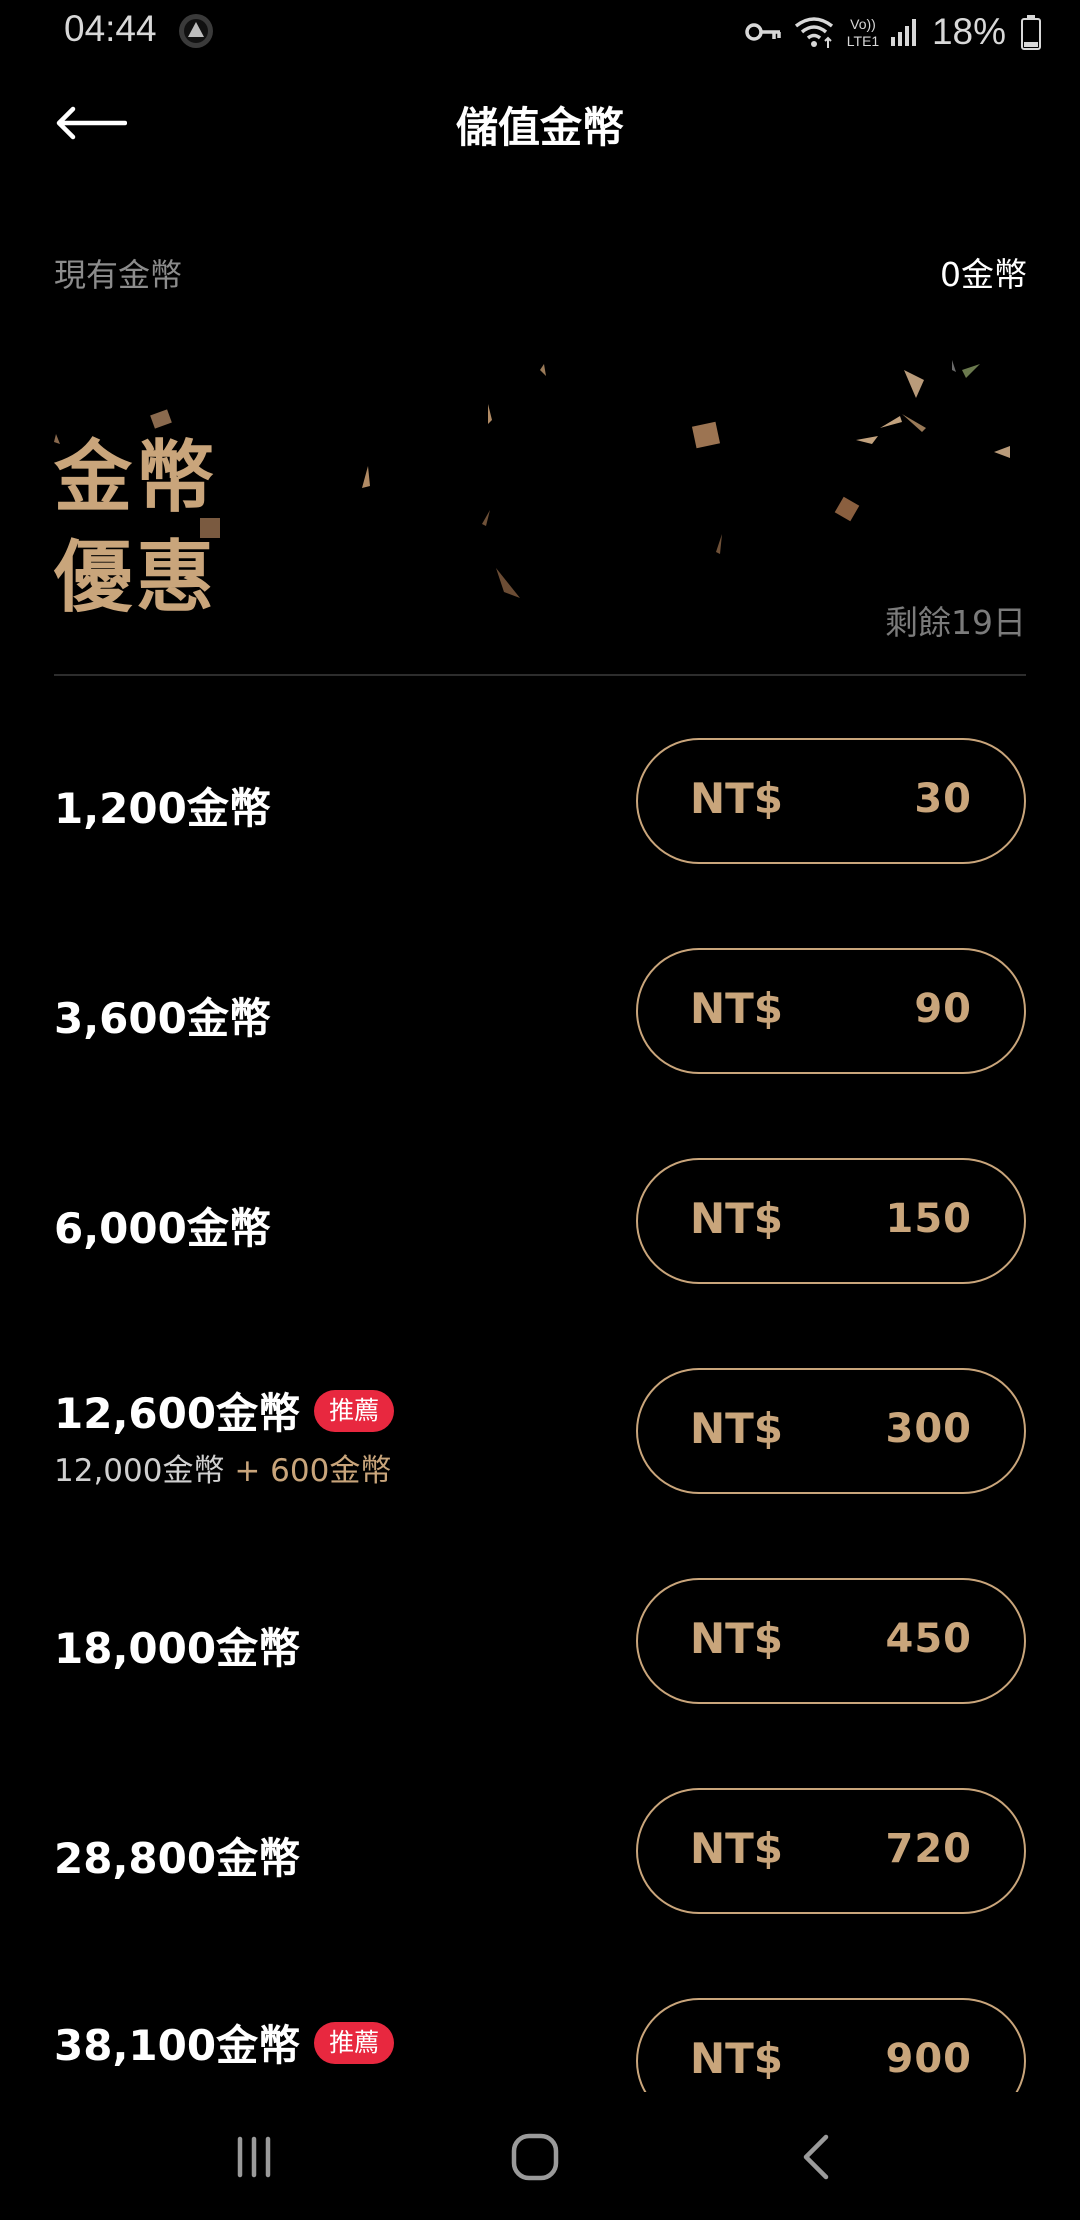 This screenshot has height=2220, width=1080. I want to click on page-title: 儲值金幣, so click(539, 127).